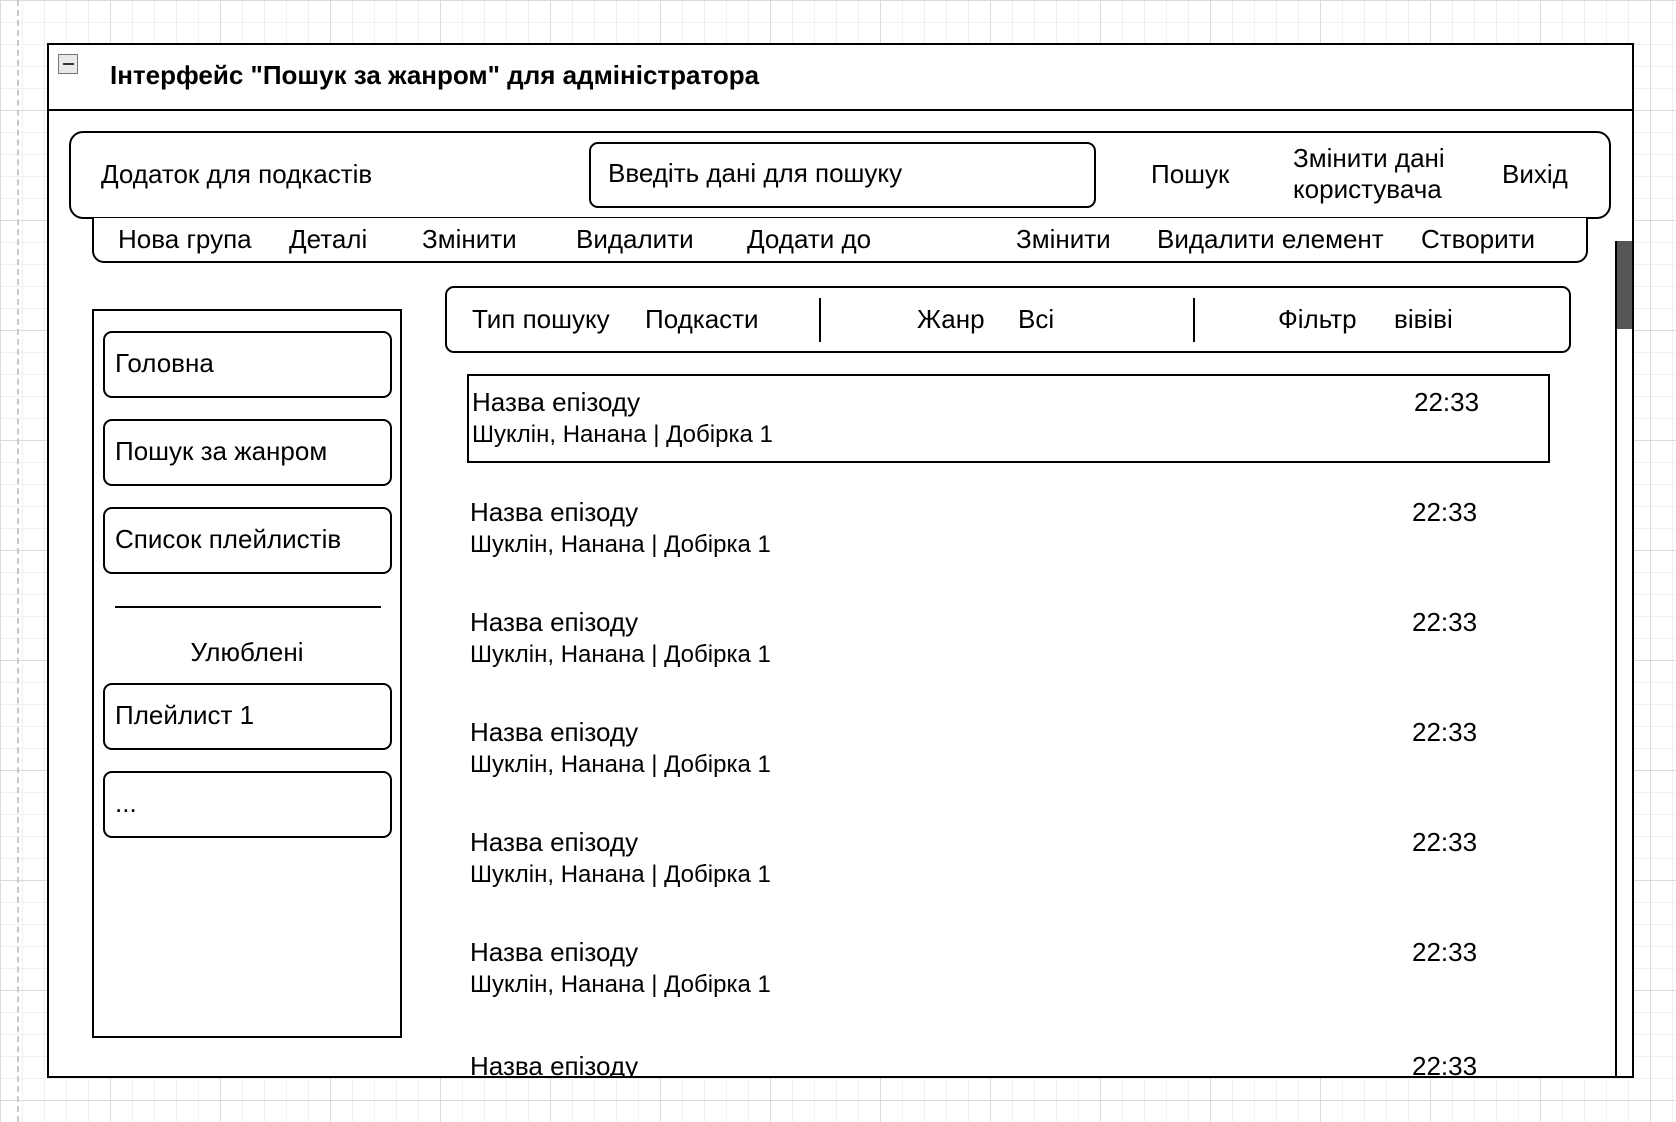 This screenshot has height=1122, width=1676. Describe the element at coordinates (18, 561) in the screenshot. I see `canvas-guide-line` at that location.